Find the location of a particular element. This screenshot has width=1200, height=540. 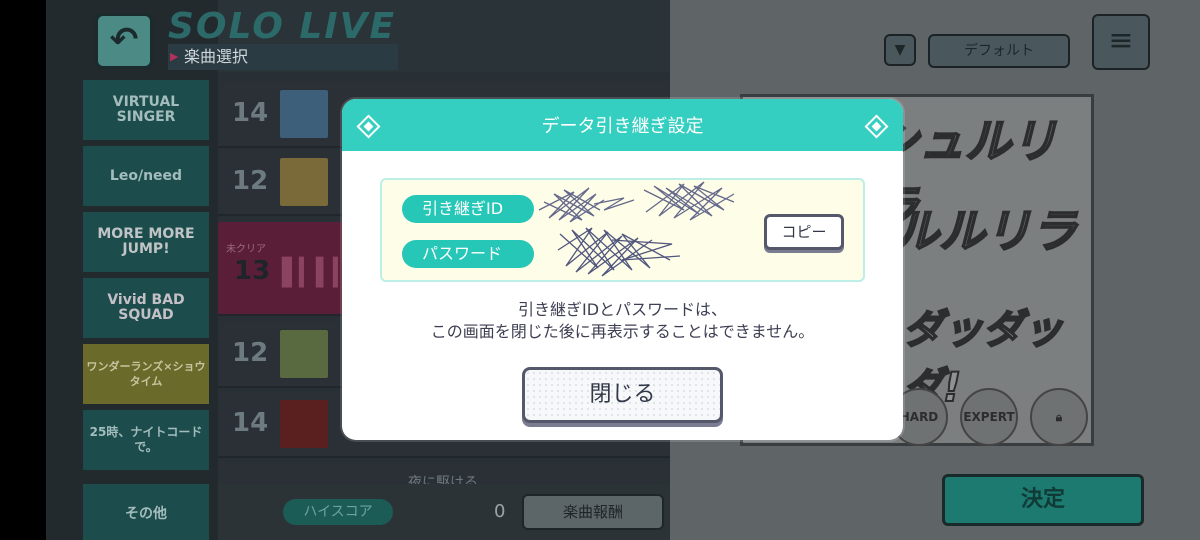

dialog-title: データ引き継ぎ設定 is located at coordinates (622, 126).